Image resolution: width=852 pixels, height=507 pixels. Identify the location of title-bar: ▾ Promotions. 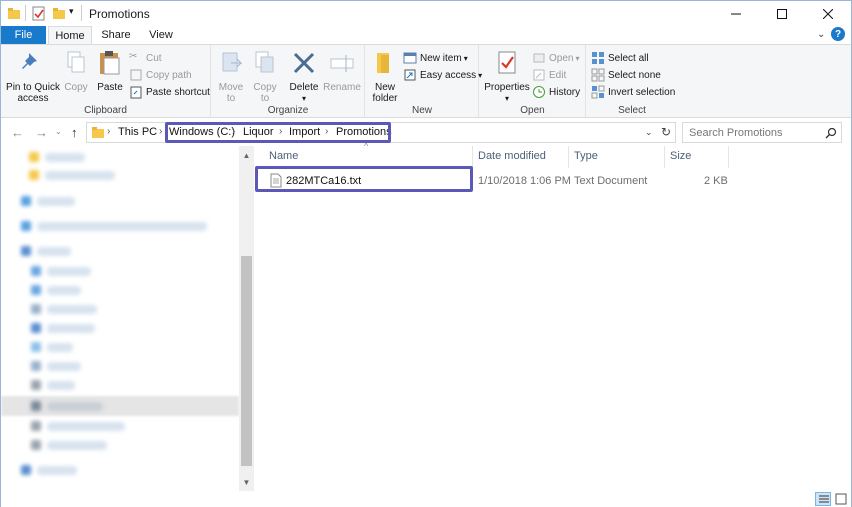
(426, 13).